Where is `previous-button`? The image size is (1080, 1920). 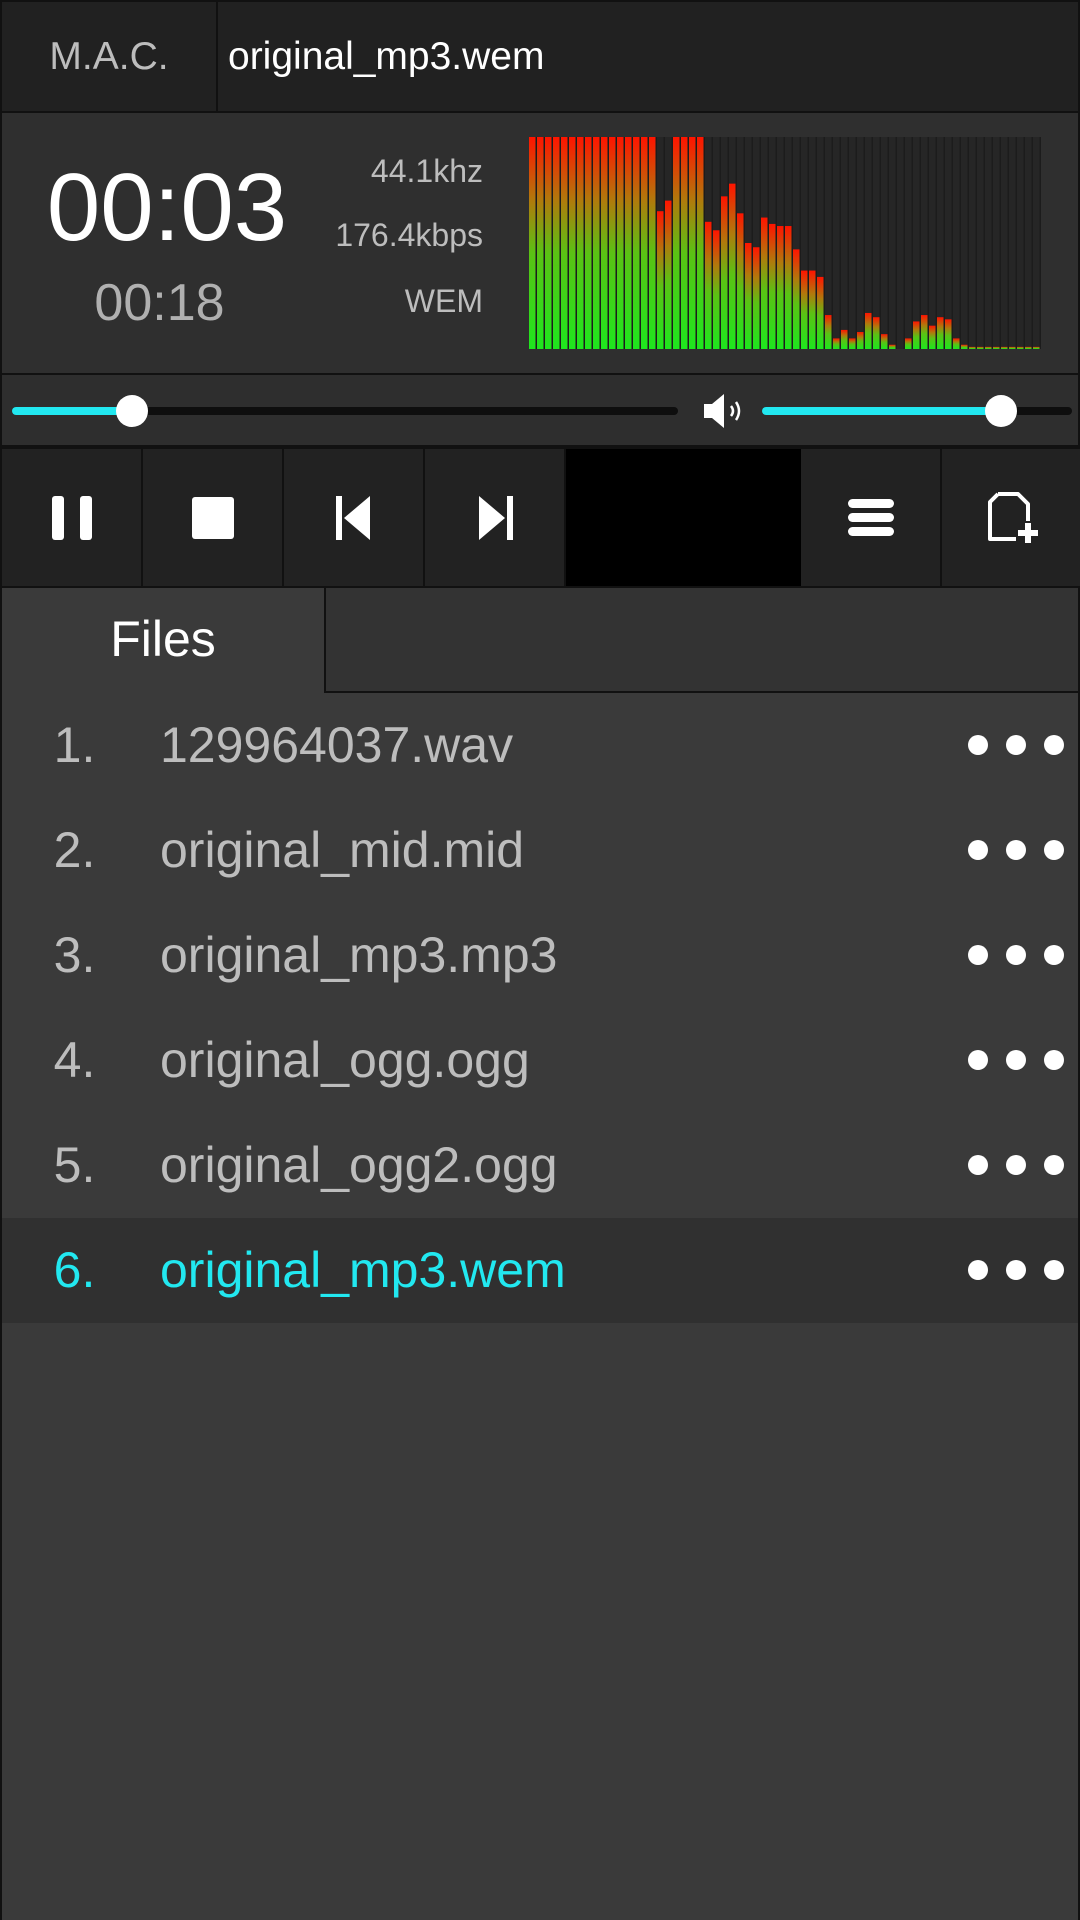 previous-button is located at coordinates (354, 517).